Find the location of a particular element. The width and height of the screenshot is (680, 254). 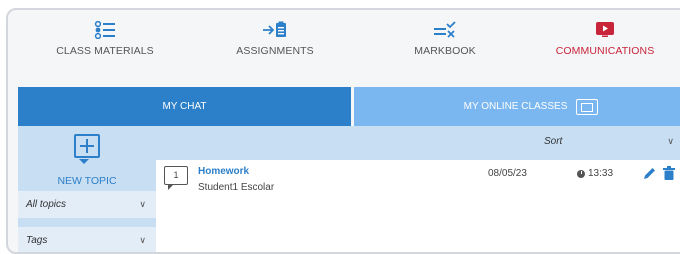

nav-markbook: MARKBOOK is located at coordinates (445, 37).